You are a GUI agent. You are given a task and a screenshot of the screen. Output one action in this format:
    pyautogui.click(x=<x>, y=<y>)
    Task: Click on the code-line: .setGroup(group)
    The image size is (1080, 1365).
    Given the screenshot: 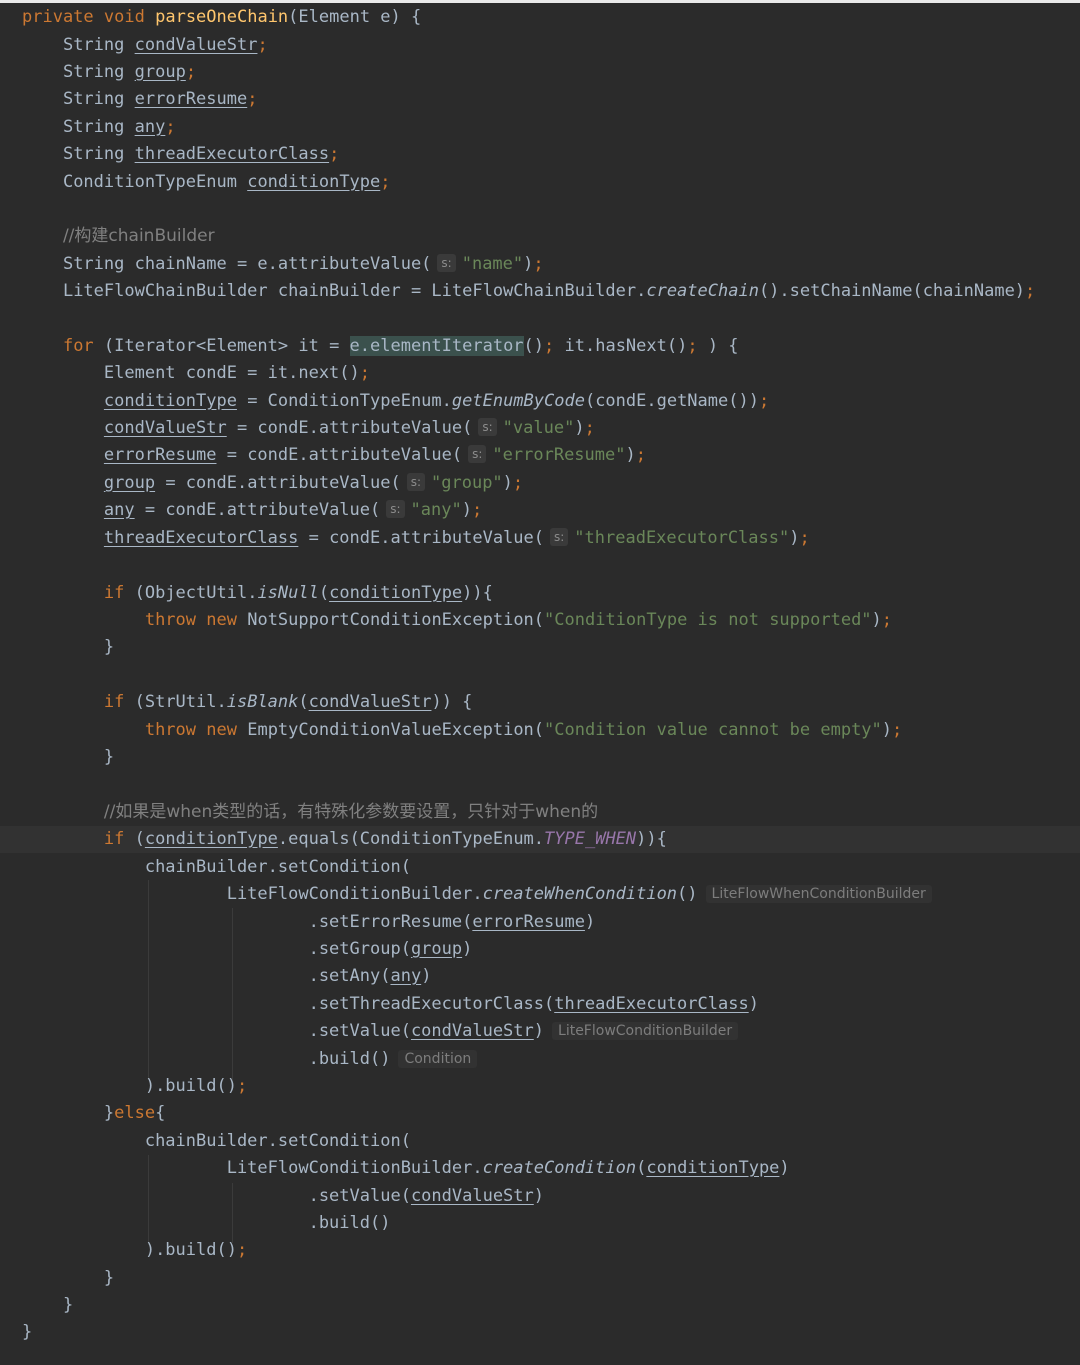 What is the action you would take?
    pyautogui.click(x=540, y=949)
    